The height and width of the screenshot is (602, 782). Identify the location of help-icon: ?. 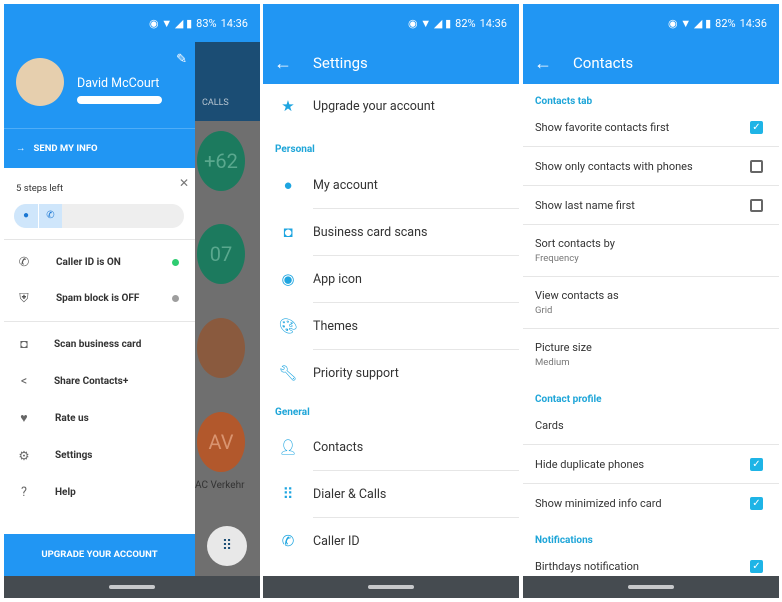
(24, 492).